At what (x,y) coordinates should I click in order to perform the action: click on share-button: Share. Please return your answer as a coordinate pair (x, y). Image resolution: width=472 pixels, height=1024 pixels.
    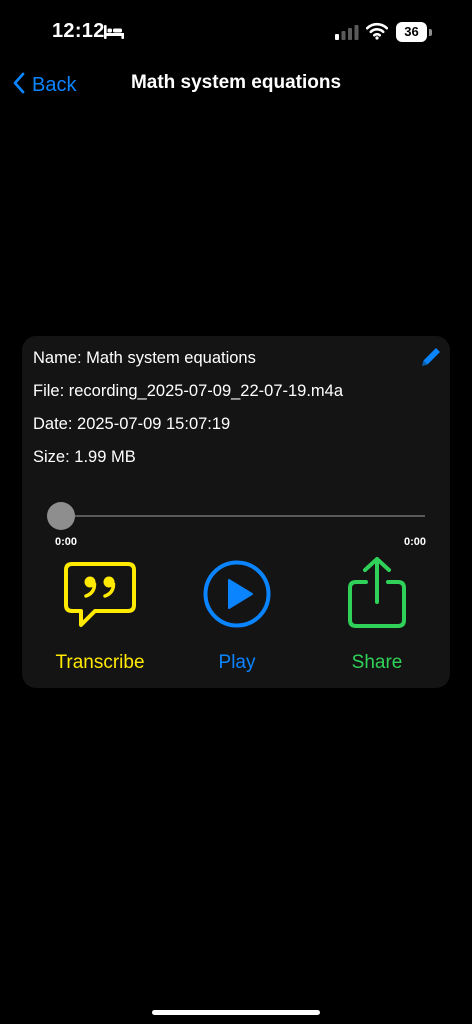
    Looking at the image, I should click on (377, 615).